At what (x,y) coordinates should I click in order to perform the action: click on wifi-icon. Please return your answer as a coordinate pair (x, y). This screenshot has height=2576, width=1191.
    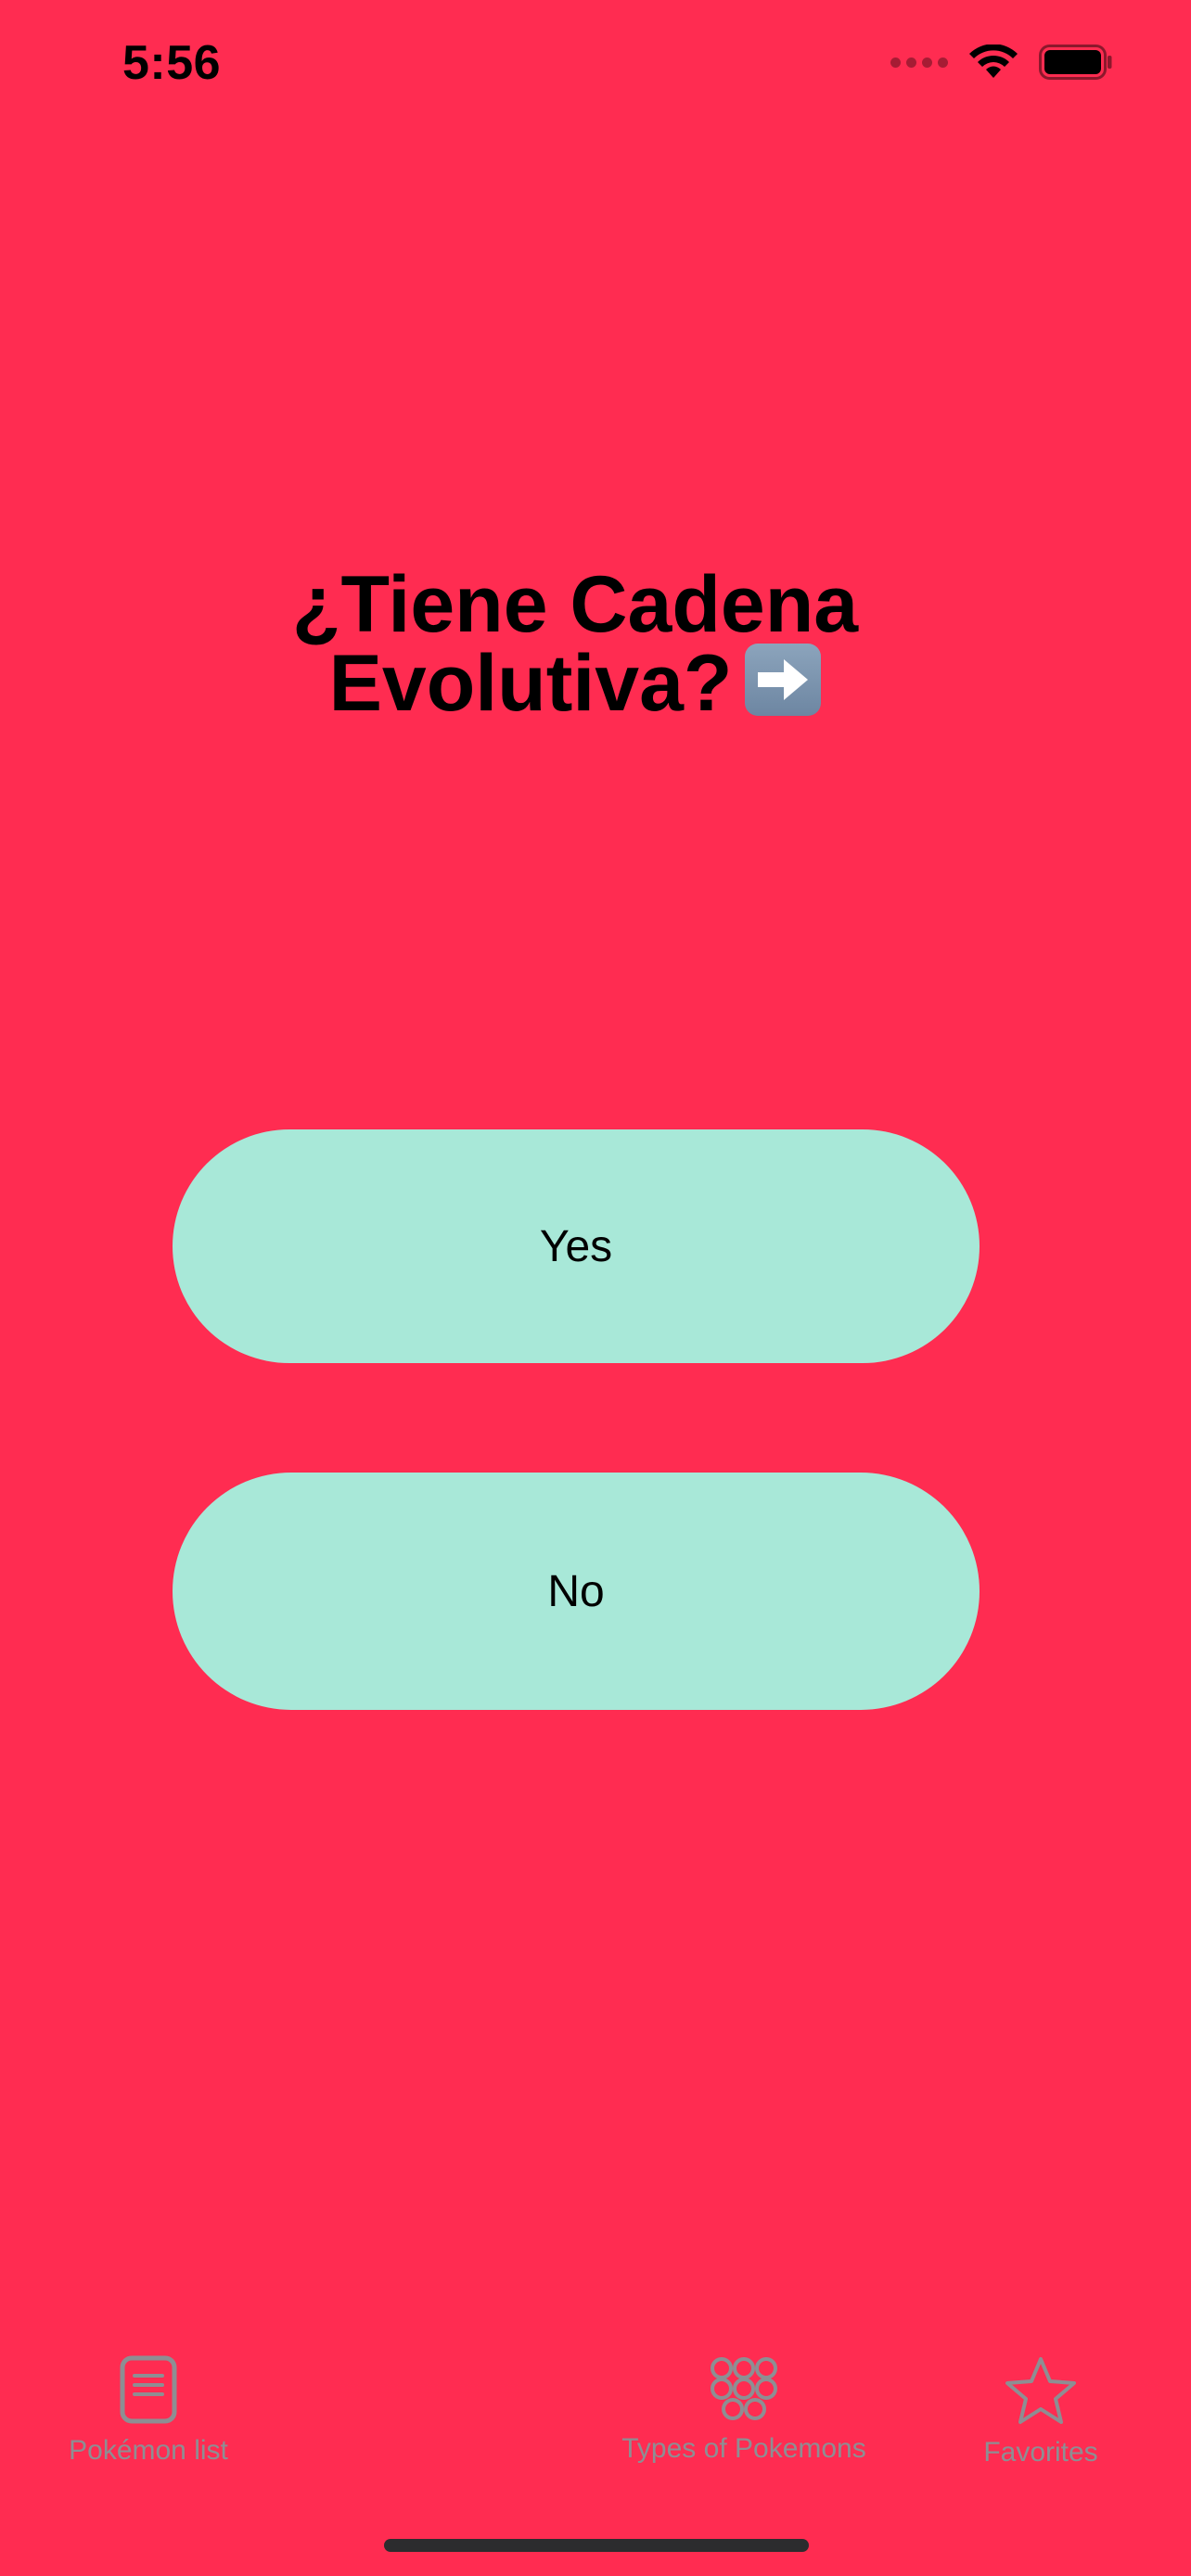
    Looking at the image, I should click on (993, 61).